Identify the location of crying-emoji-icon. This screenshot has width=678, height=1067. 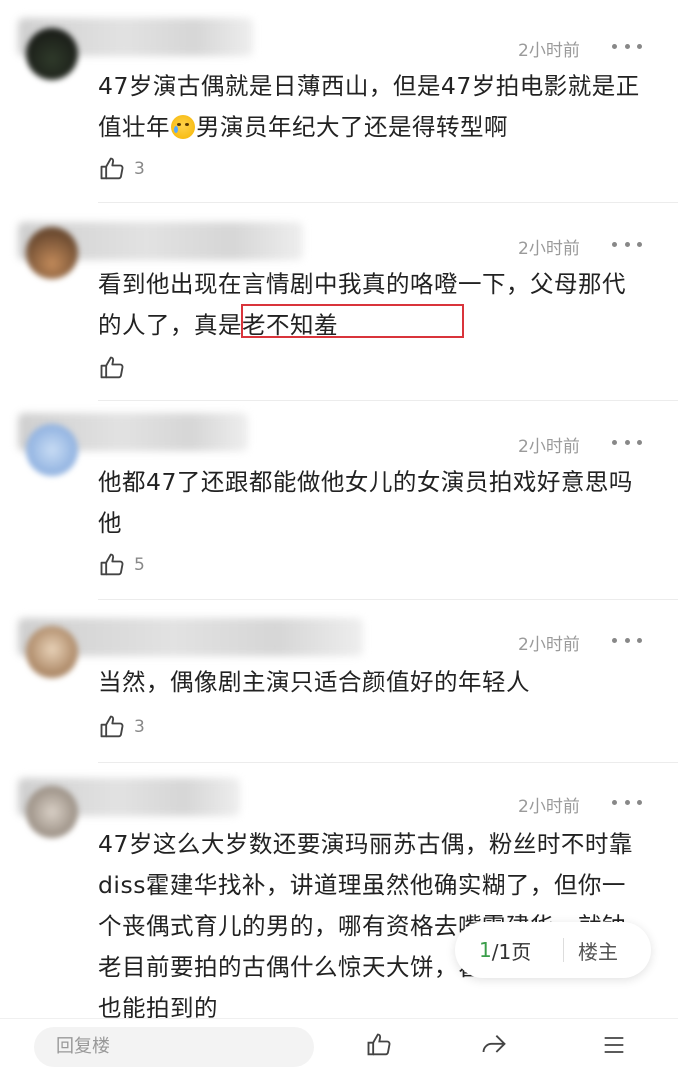
(183, 127).